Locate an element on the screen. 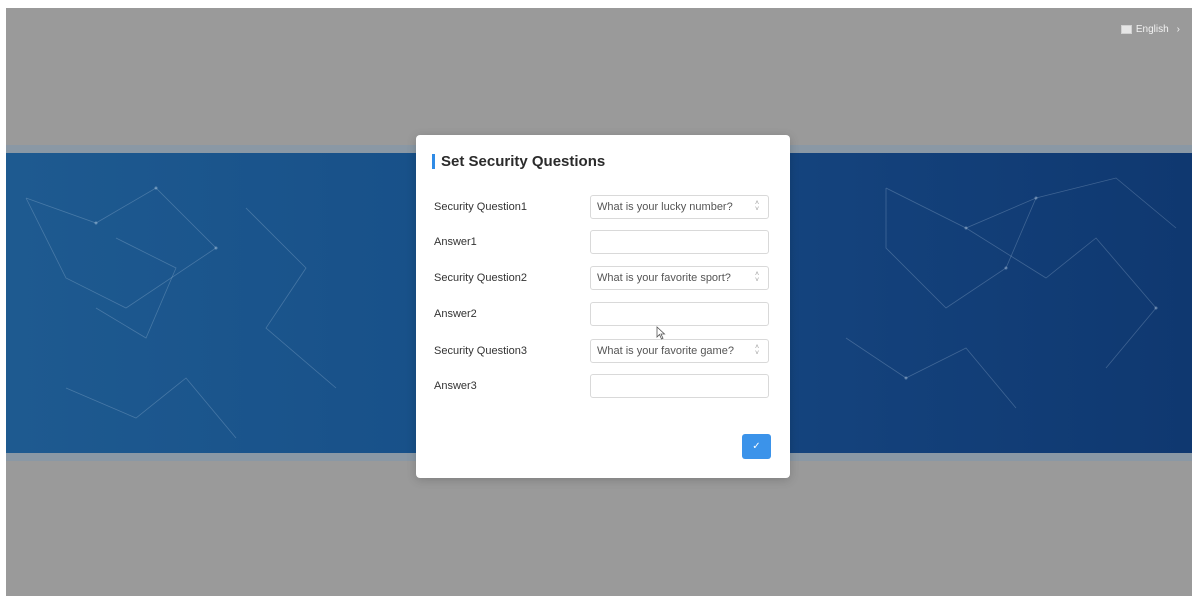  language-selector: English › is located at coordinates (1150, 29).